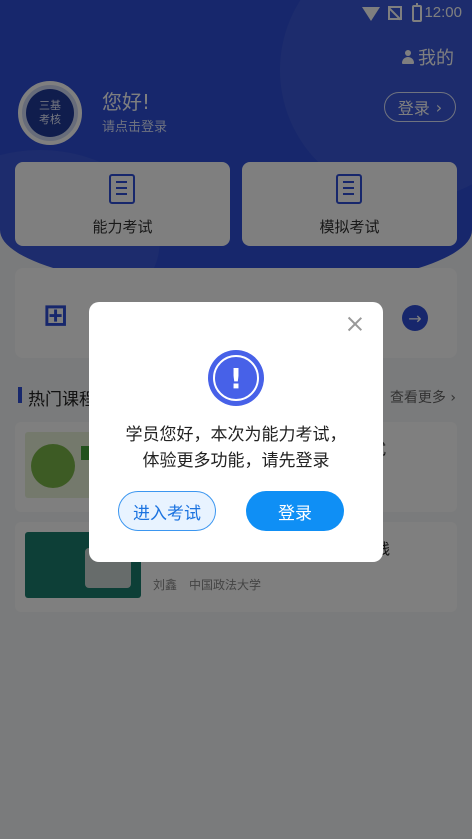 This screenshot has height=839, width=472. Describe the element at coordinates (236, 461) in the screenshot. I see `dialog-message-line2: 体验更多功能，请先登录` at that location.